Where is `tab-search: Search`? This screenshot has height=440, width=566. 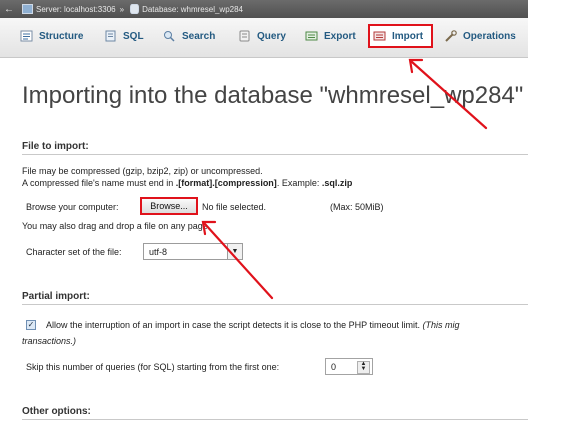
tab-search: Search is located at coordinates (189, 36).